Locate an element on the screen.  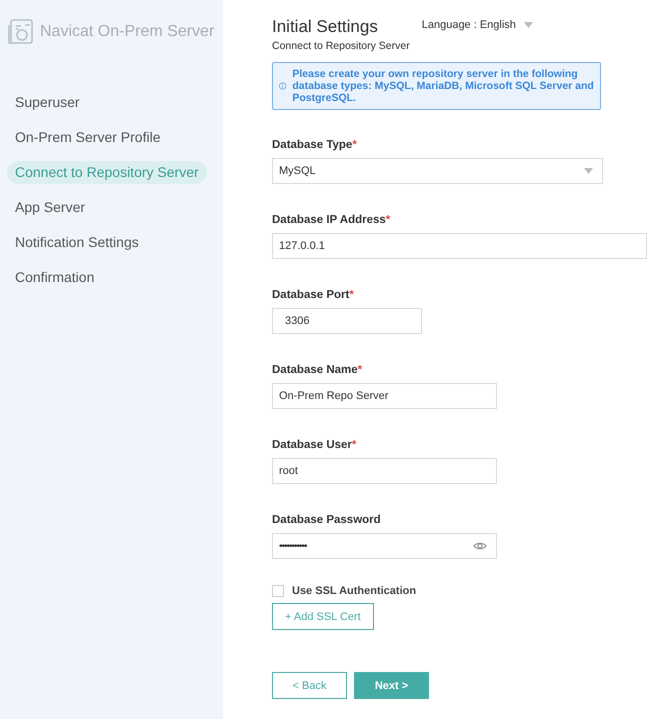
field-label: Database User* is located at coordinates (315, 445).